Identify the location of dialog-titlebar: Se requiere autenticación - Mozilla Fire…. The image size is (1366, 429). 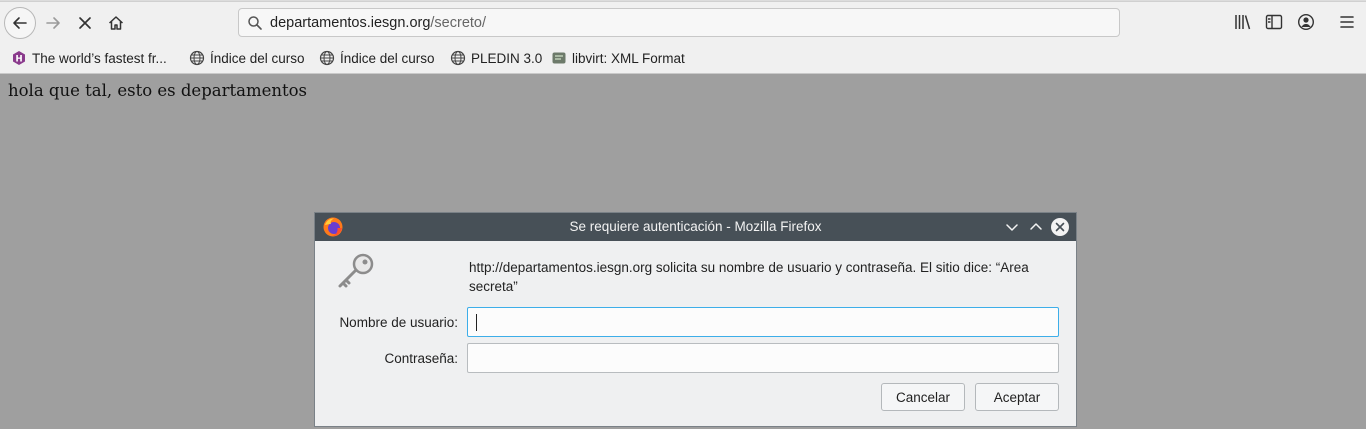
(695, 227).